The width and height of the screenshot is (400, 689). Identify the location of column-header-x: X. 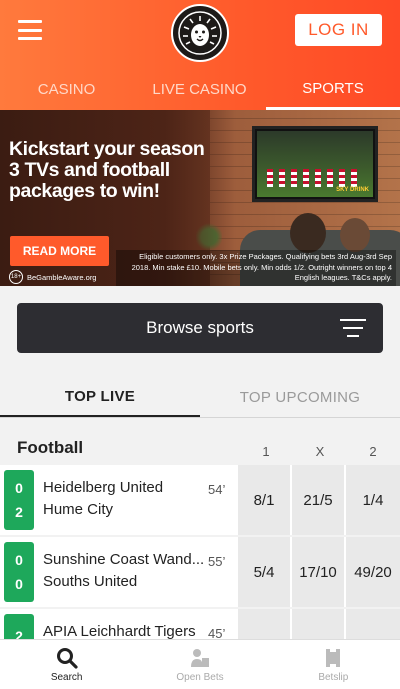
(320, 451).